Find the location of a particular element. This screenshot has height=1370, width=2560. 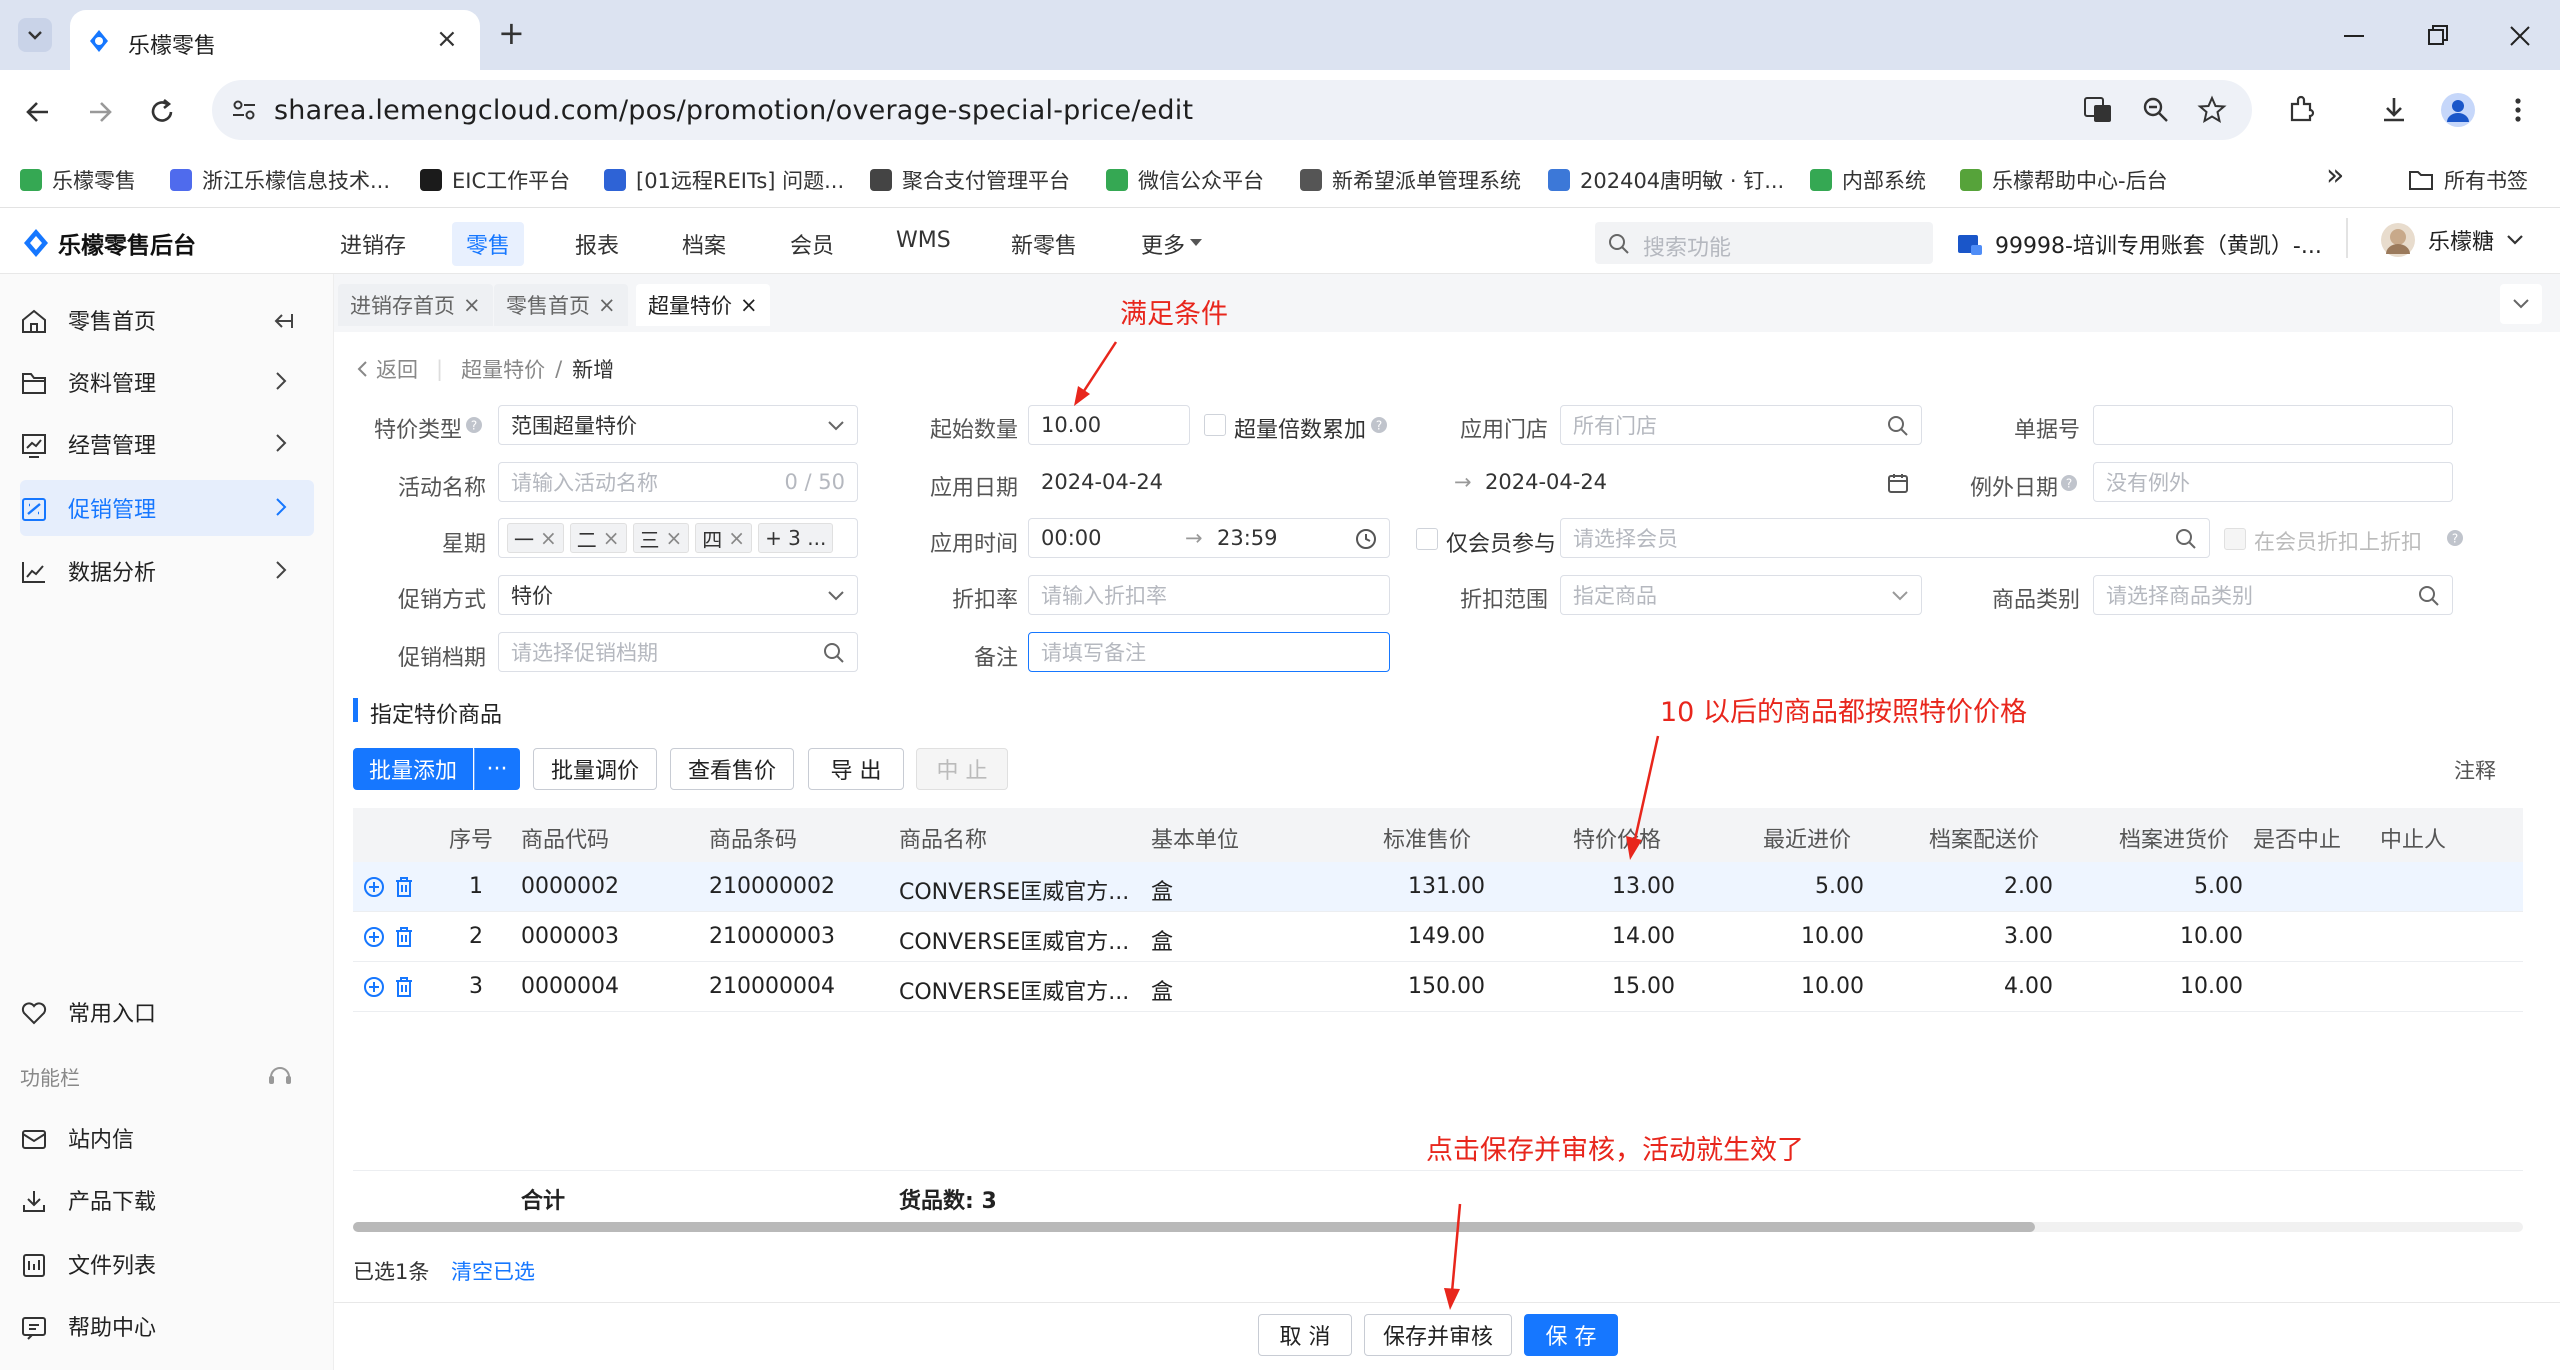

discount-scope-select: 指定商品 is located at coordinates (1741, 595).